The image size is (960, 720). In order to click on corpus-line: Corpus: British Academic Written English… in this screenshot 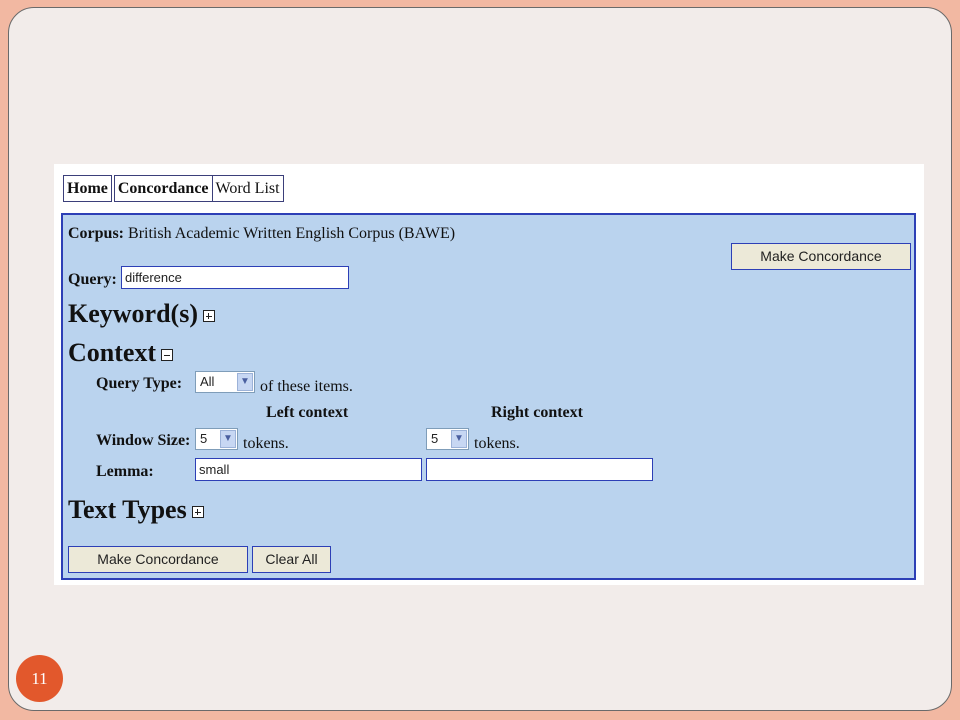, I will do `click(261, 234)`.